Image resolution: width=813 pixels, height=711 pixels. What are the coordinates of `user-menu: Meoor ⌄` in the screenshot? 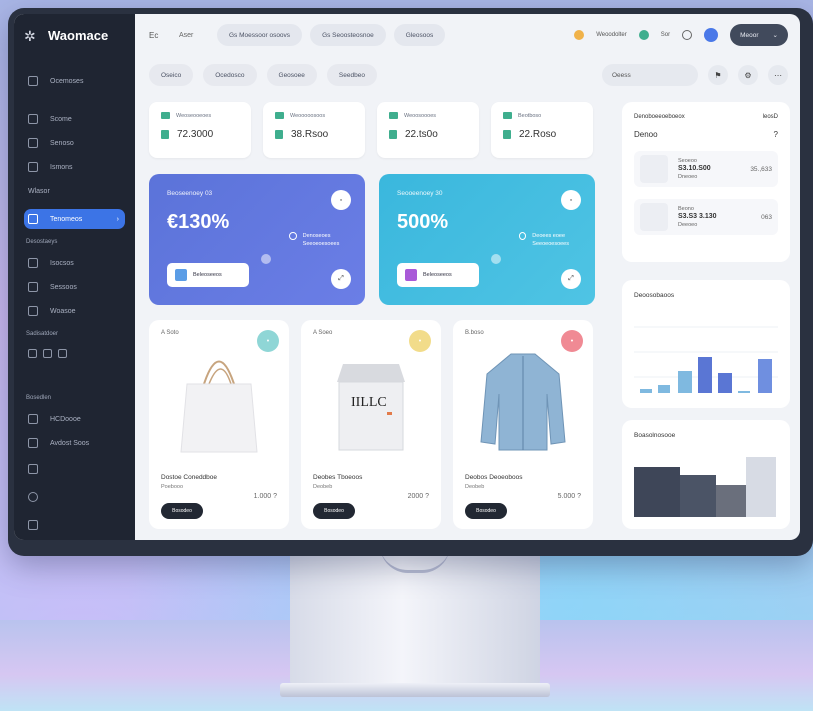 It's located at (759, 35).